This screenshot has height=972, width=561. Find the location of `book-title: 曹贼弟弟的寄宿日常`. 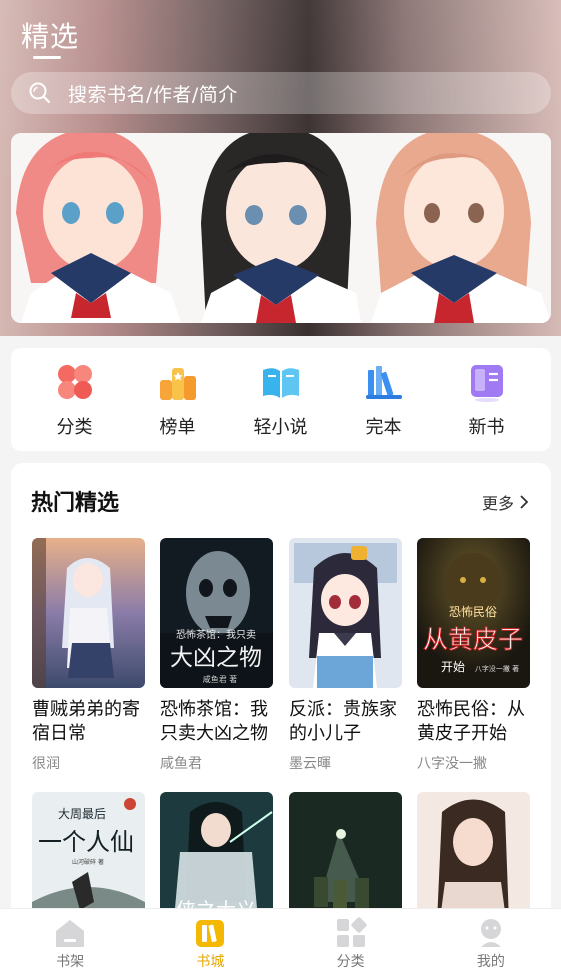

book-title: 曹贼弟弟的寄宿日常 is located at coordinates (86, 721).